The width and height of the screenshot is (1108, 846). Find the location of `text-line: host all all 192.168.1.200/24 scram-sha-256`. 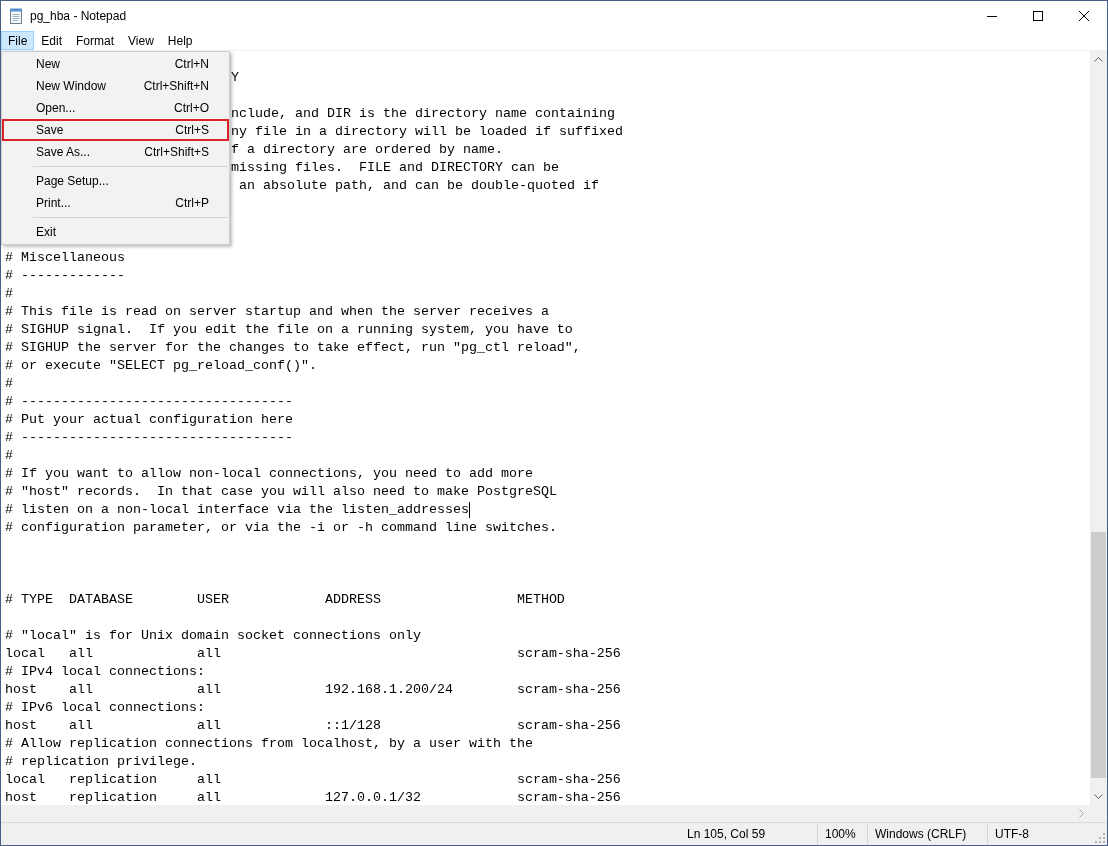

text-line: host all all 192.168.1.200/24 scram-sha-256 is located at coordinates (313, 690).